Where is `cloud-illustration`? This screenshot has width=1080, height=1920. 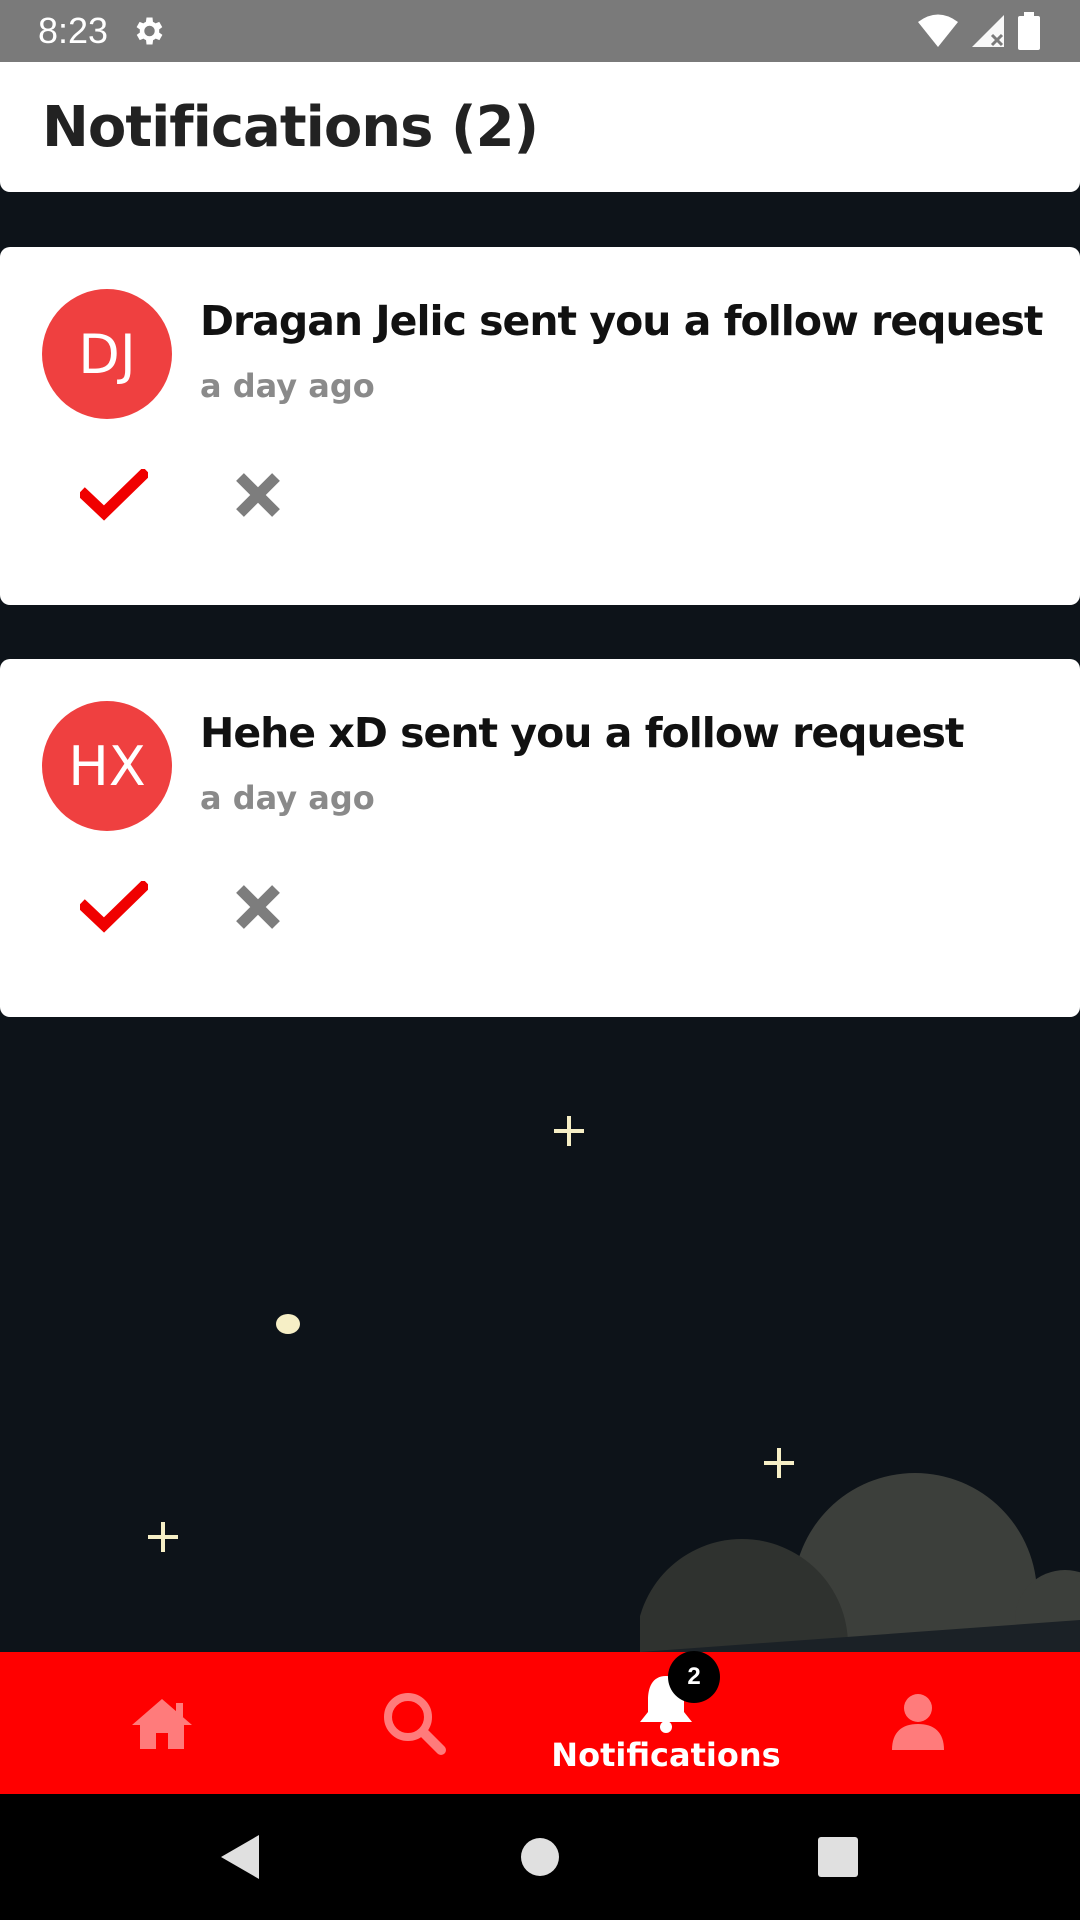 cloud-illustration is located at coordinates (860, 1562).